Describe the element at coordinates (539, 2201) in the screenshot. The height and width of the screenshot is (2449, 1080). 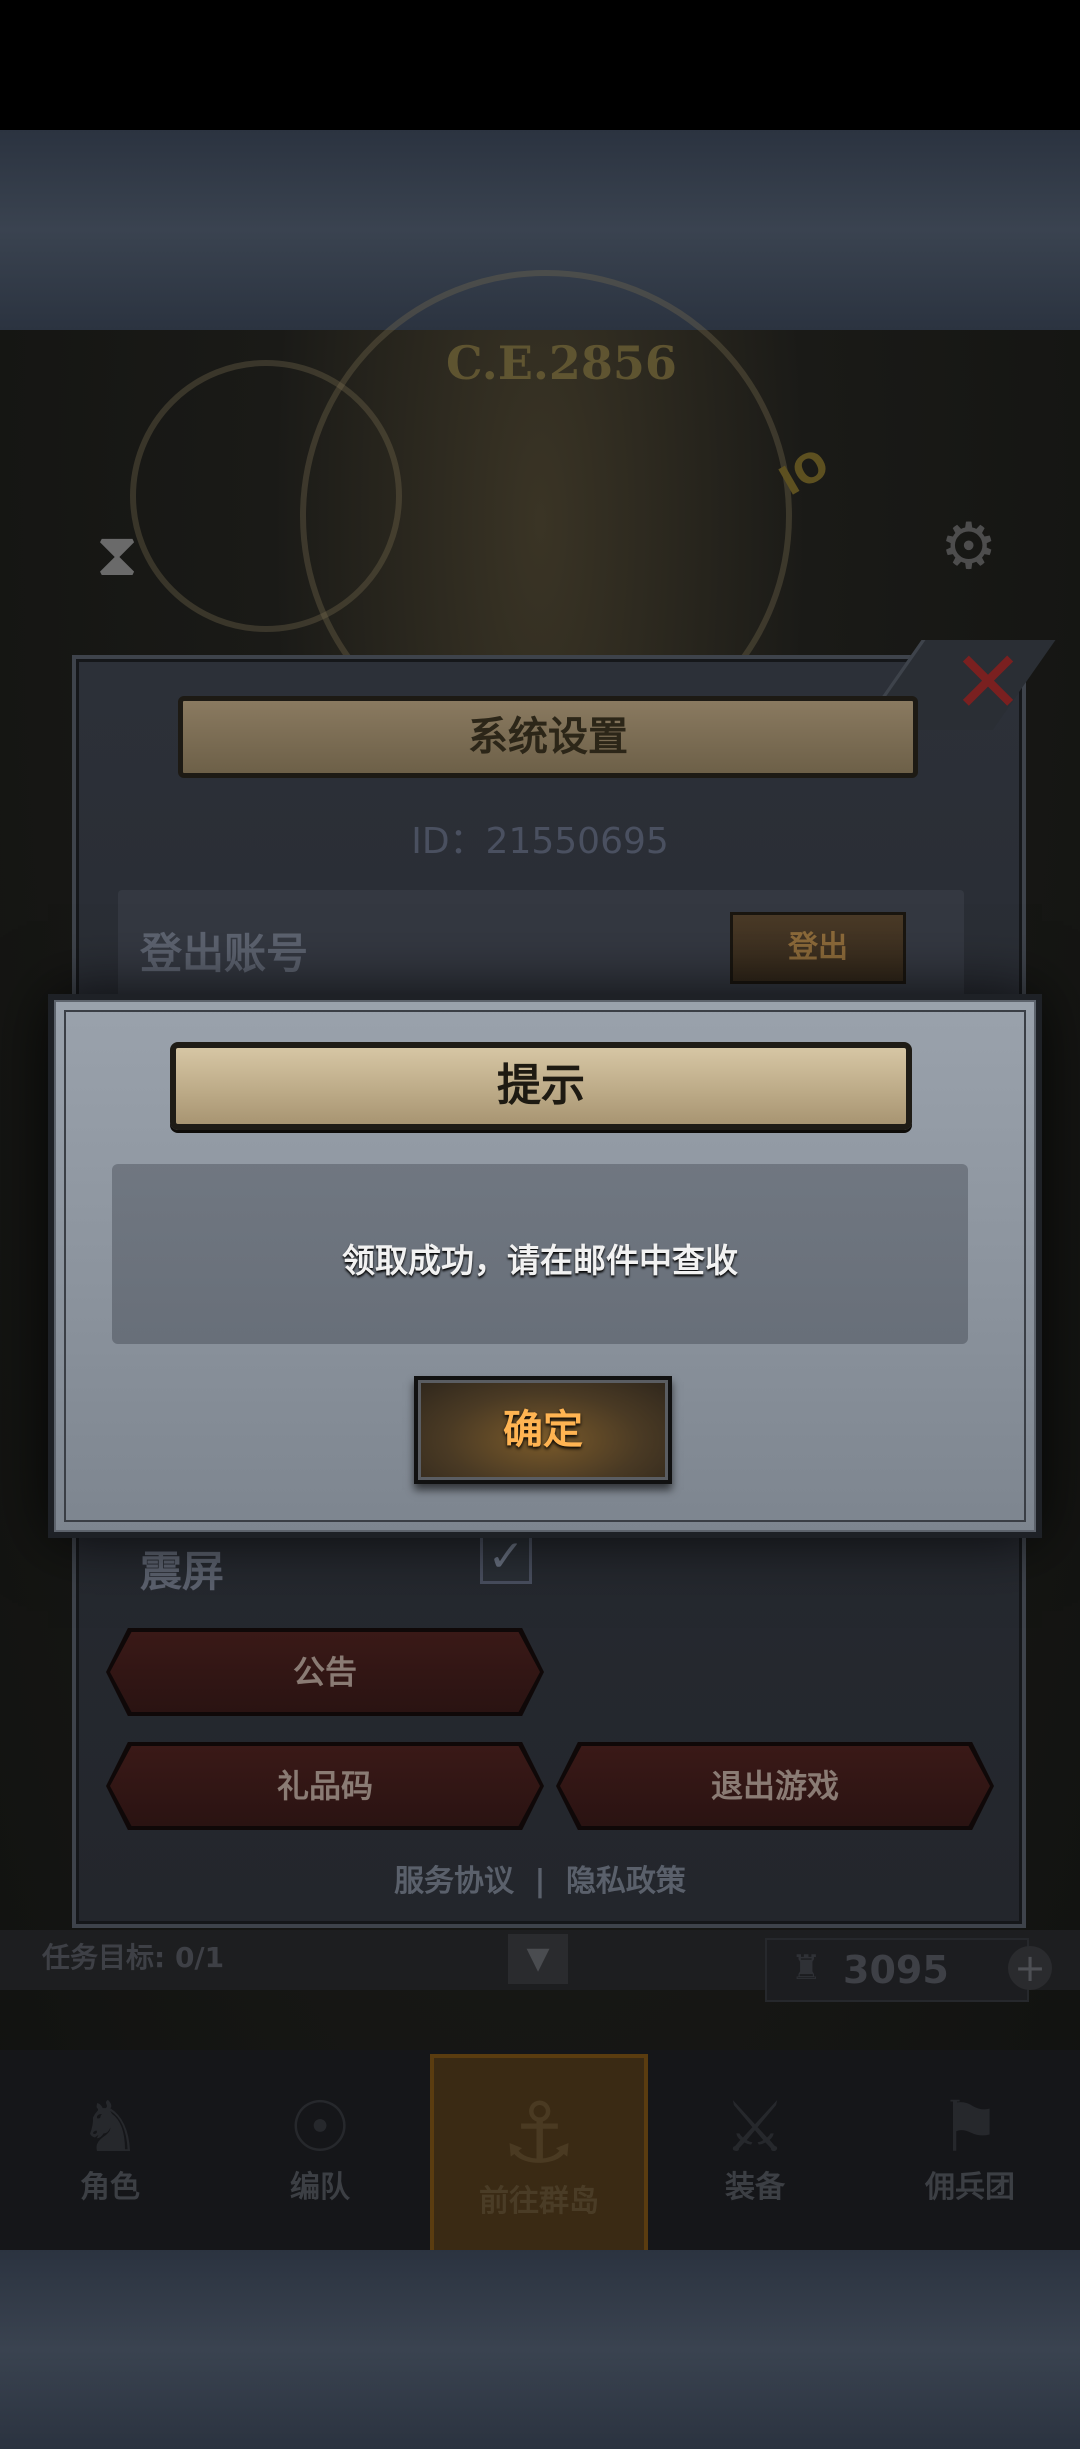
I see `nav-label-islands: 前往群岛` at that location.